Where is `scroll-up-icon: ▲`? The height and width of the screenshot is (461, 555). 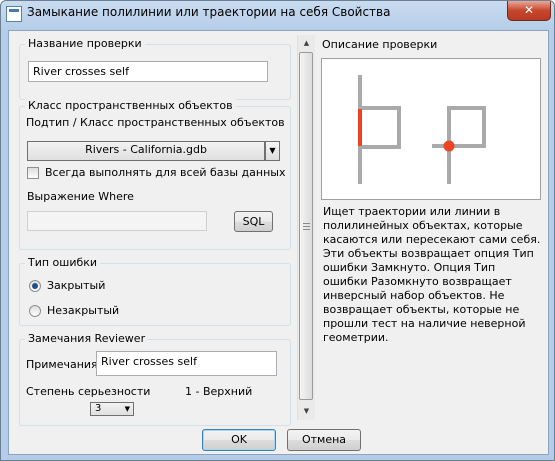 scroll-up-icon: ▲ is located at coordinates (306, 43).